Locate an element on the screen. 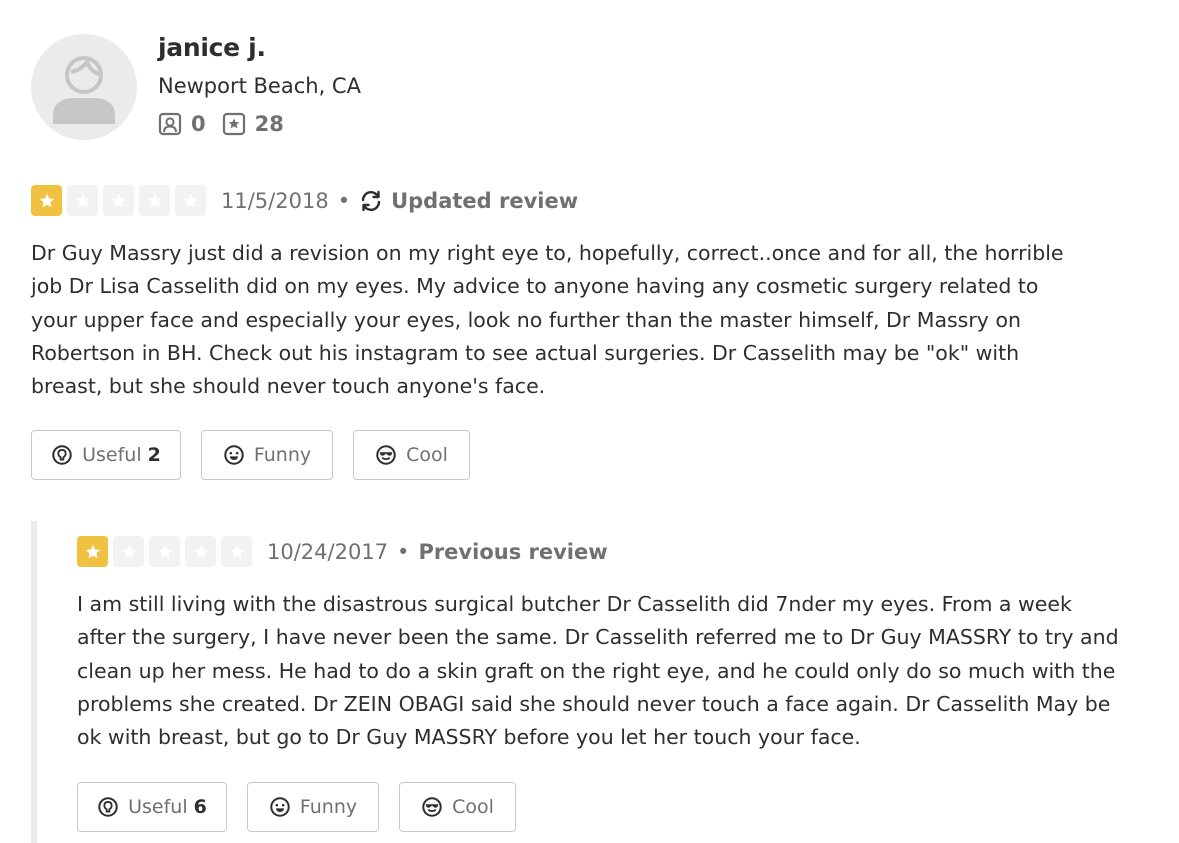  previous-review-indent-bar is located at coordinates (34, 682).